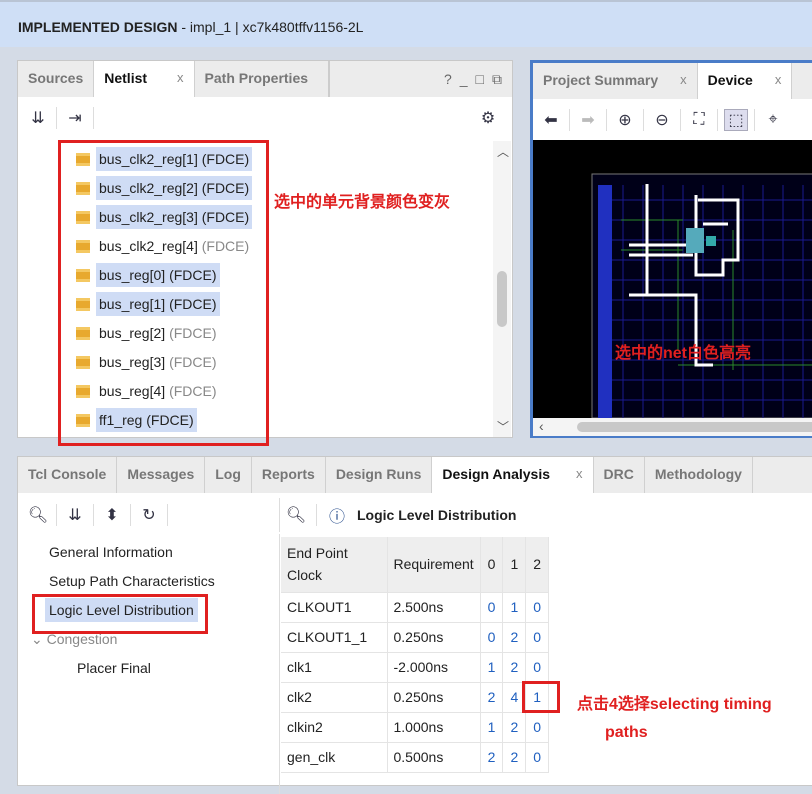 Image resolution: width=812 pixels, height=794 pixels. I want to click on select-icon: ⬚, so click(736, 120).